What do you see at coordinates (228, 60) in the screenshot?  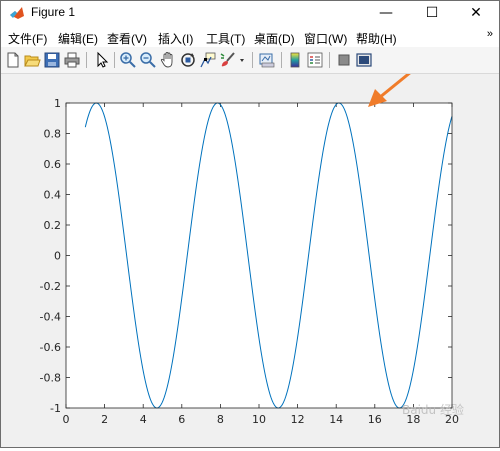 I see `brush-icon` at bounding box center [228, 60].